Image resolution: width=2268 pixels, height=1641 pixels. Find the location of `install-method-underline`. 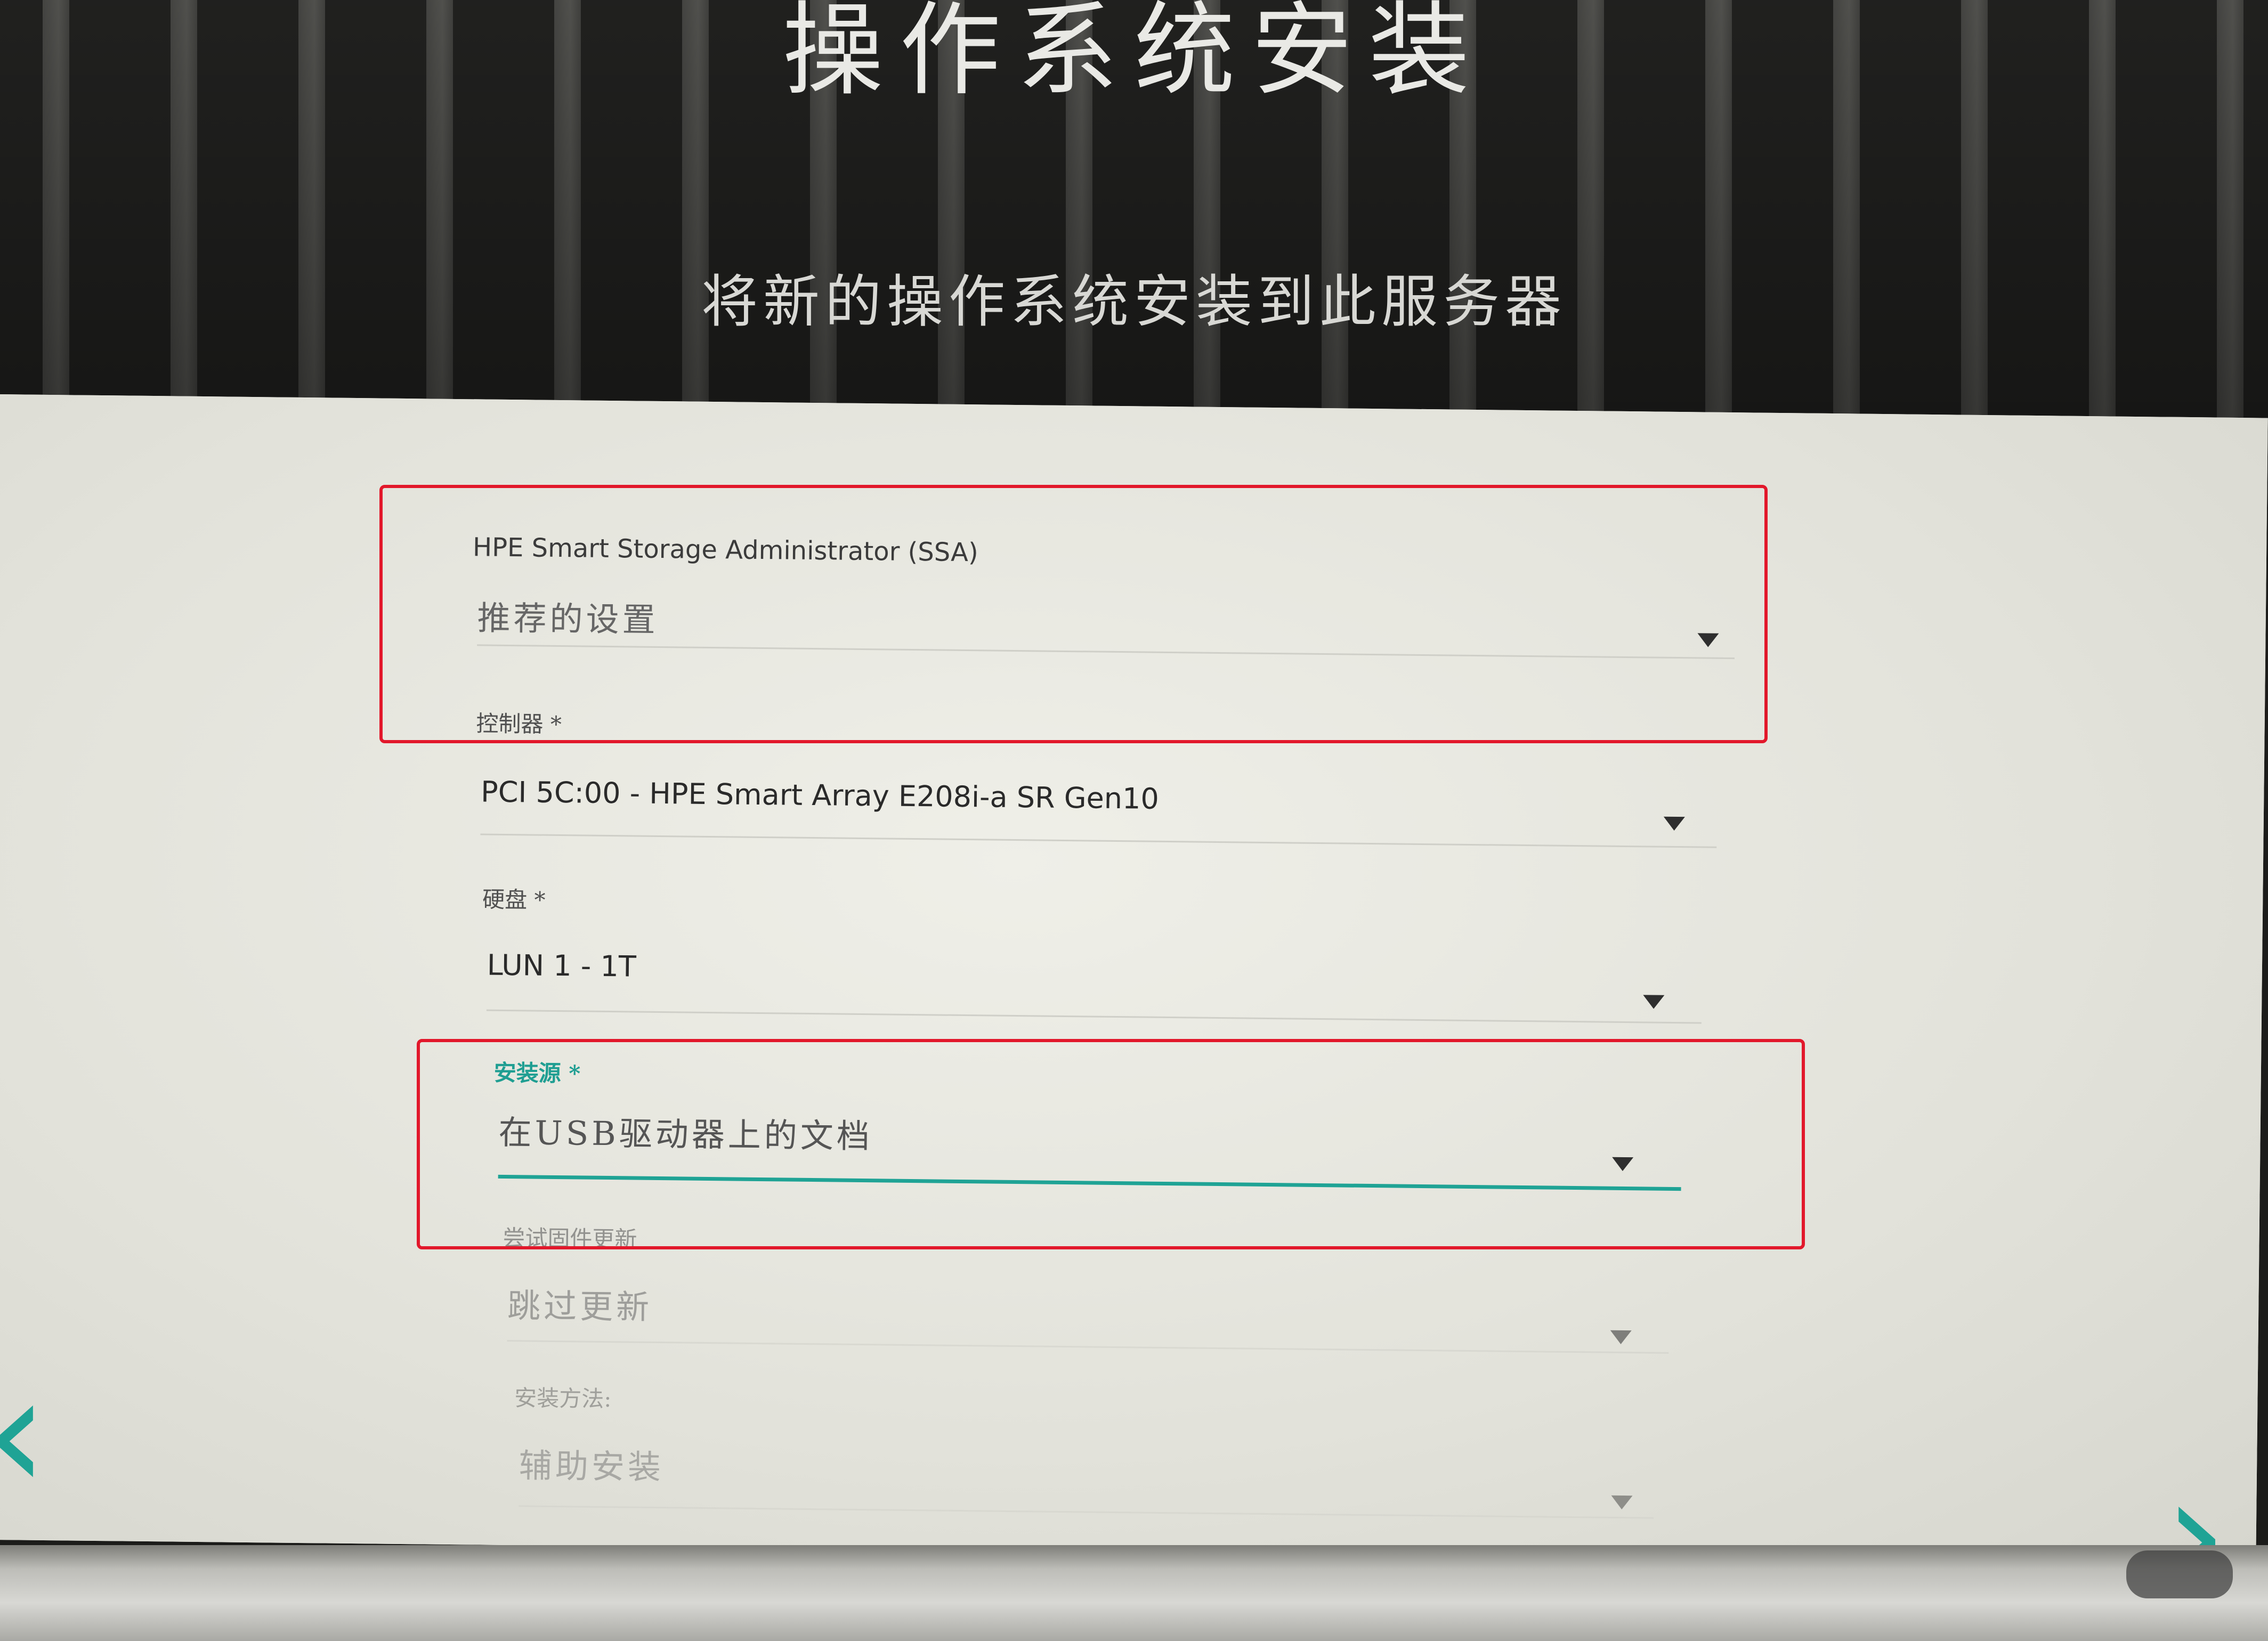

install-method-underline is located at coordinates (1086, 1512).